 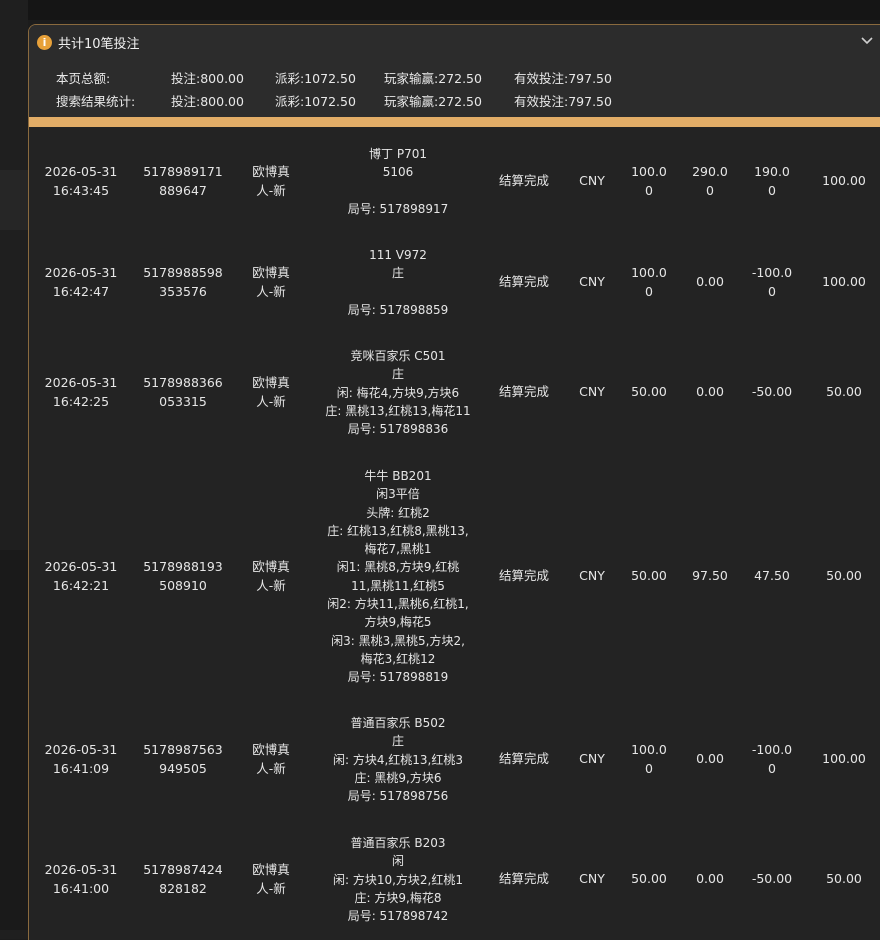 What do you see at coordinates (398, 181) in the screenshot?
I see `bet-detail: 博丁 P701 5106 局号: 517898917` at bounding box center [398, 181].